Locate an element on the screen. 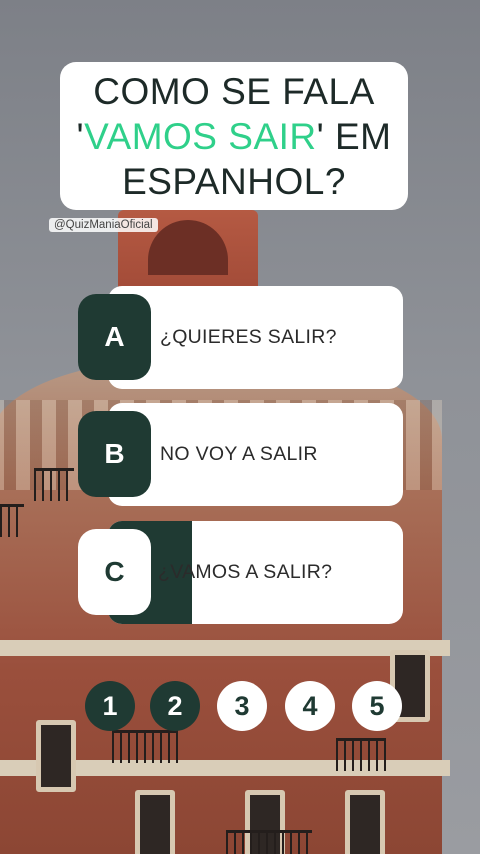  countdown-timer: 1 2 3 4 5 is located at coordinates (240, 707).